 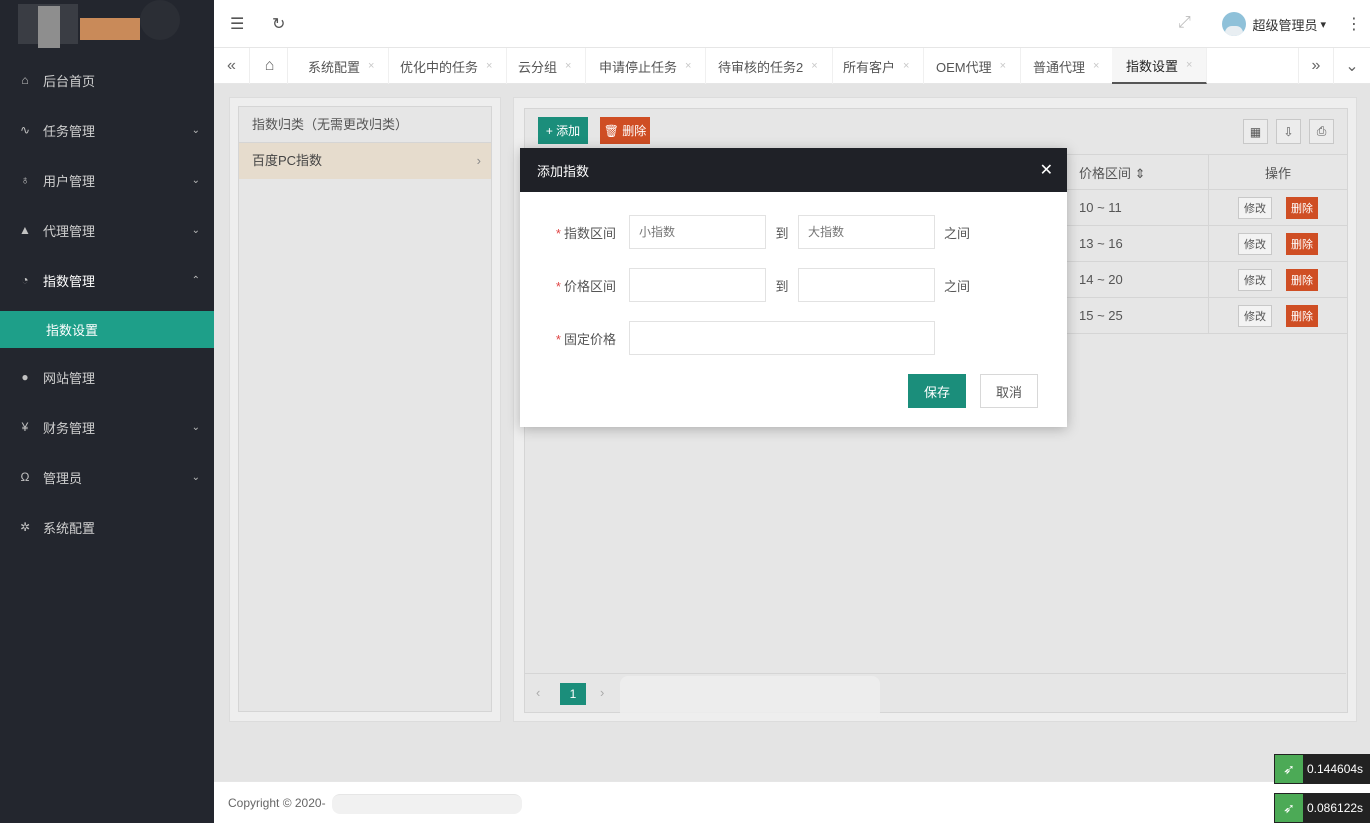 What do you see at coordinates (957, 286) in the screenshot?
I see `between-label: 之间` at bounding box center [957, 286].